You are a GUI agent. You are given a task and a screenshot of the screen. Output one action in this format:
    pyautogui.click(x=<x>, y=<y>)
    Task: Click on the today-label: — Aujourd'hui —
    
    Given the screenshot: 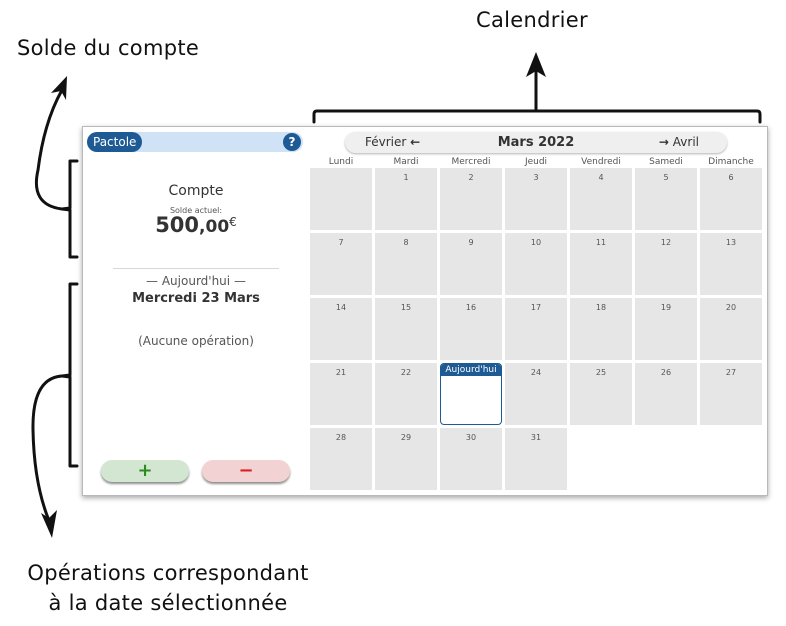 What is the action you would take?
    pyautogui.click(x=196, y=281)
    